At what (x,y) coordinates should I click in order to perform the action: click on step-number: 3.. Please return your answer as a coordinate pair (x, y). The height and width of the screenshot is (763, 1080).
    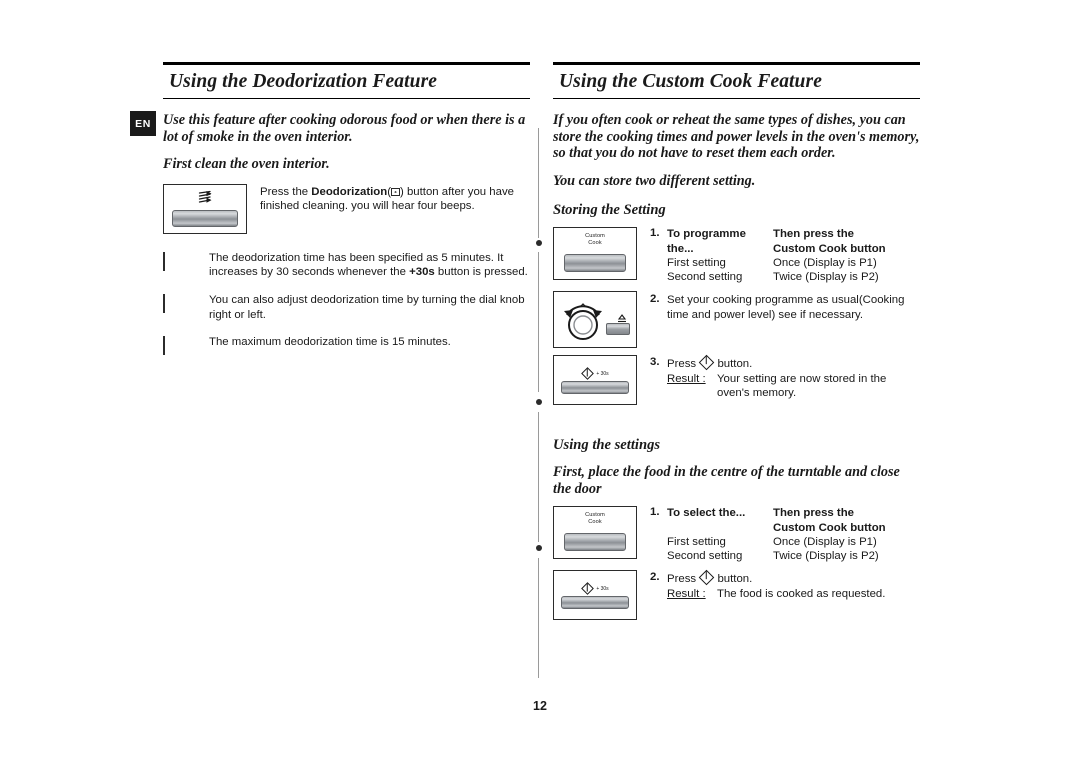
    Looking at the image, I should click on (655, 362).